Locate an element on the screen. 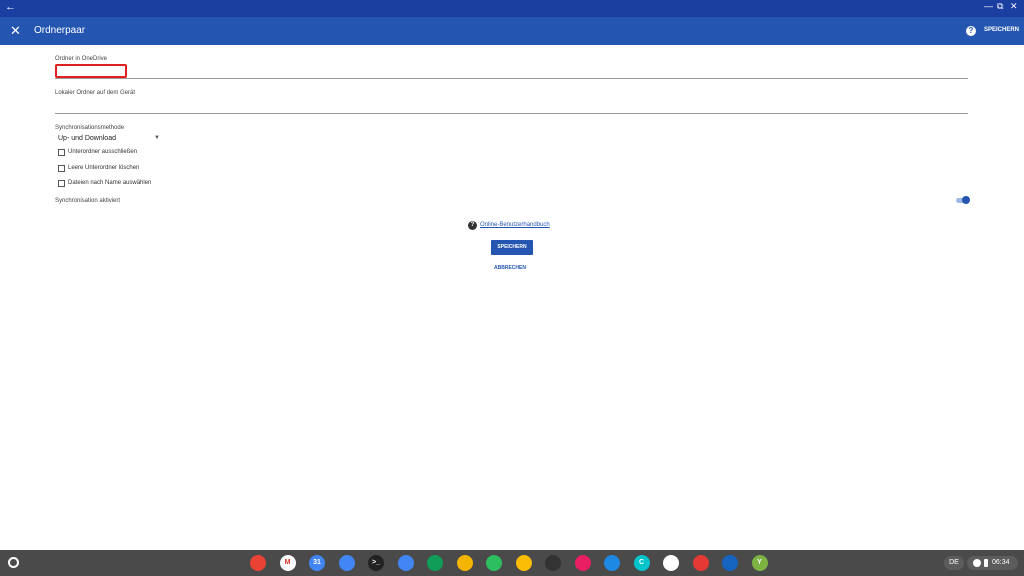 The width and height of the screenshot is (1024, 576). help-circle-icon: ? is located at coordinates (472, 225).